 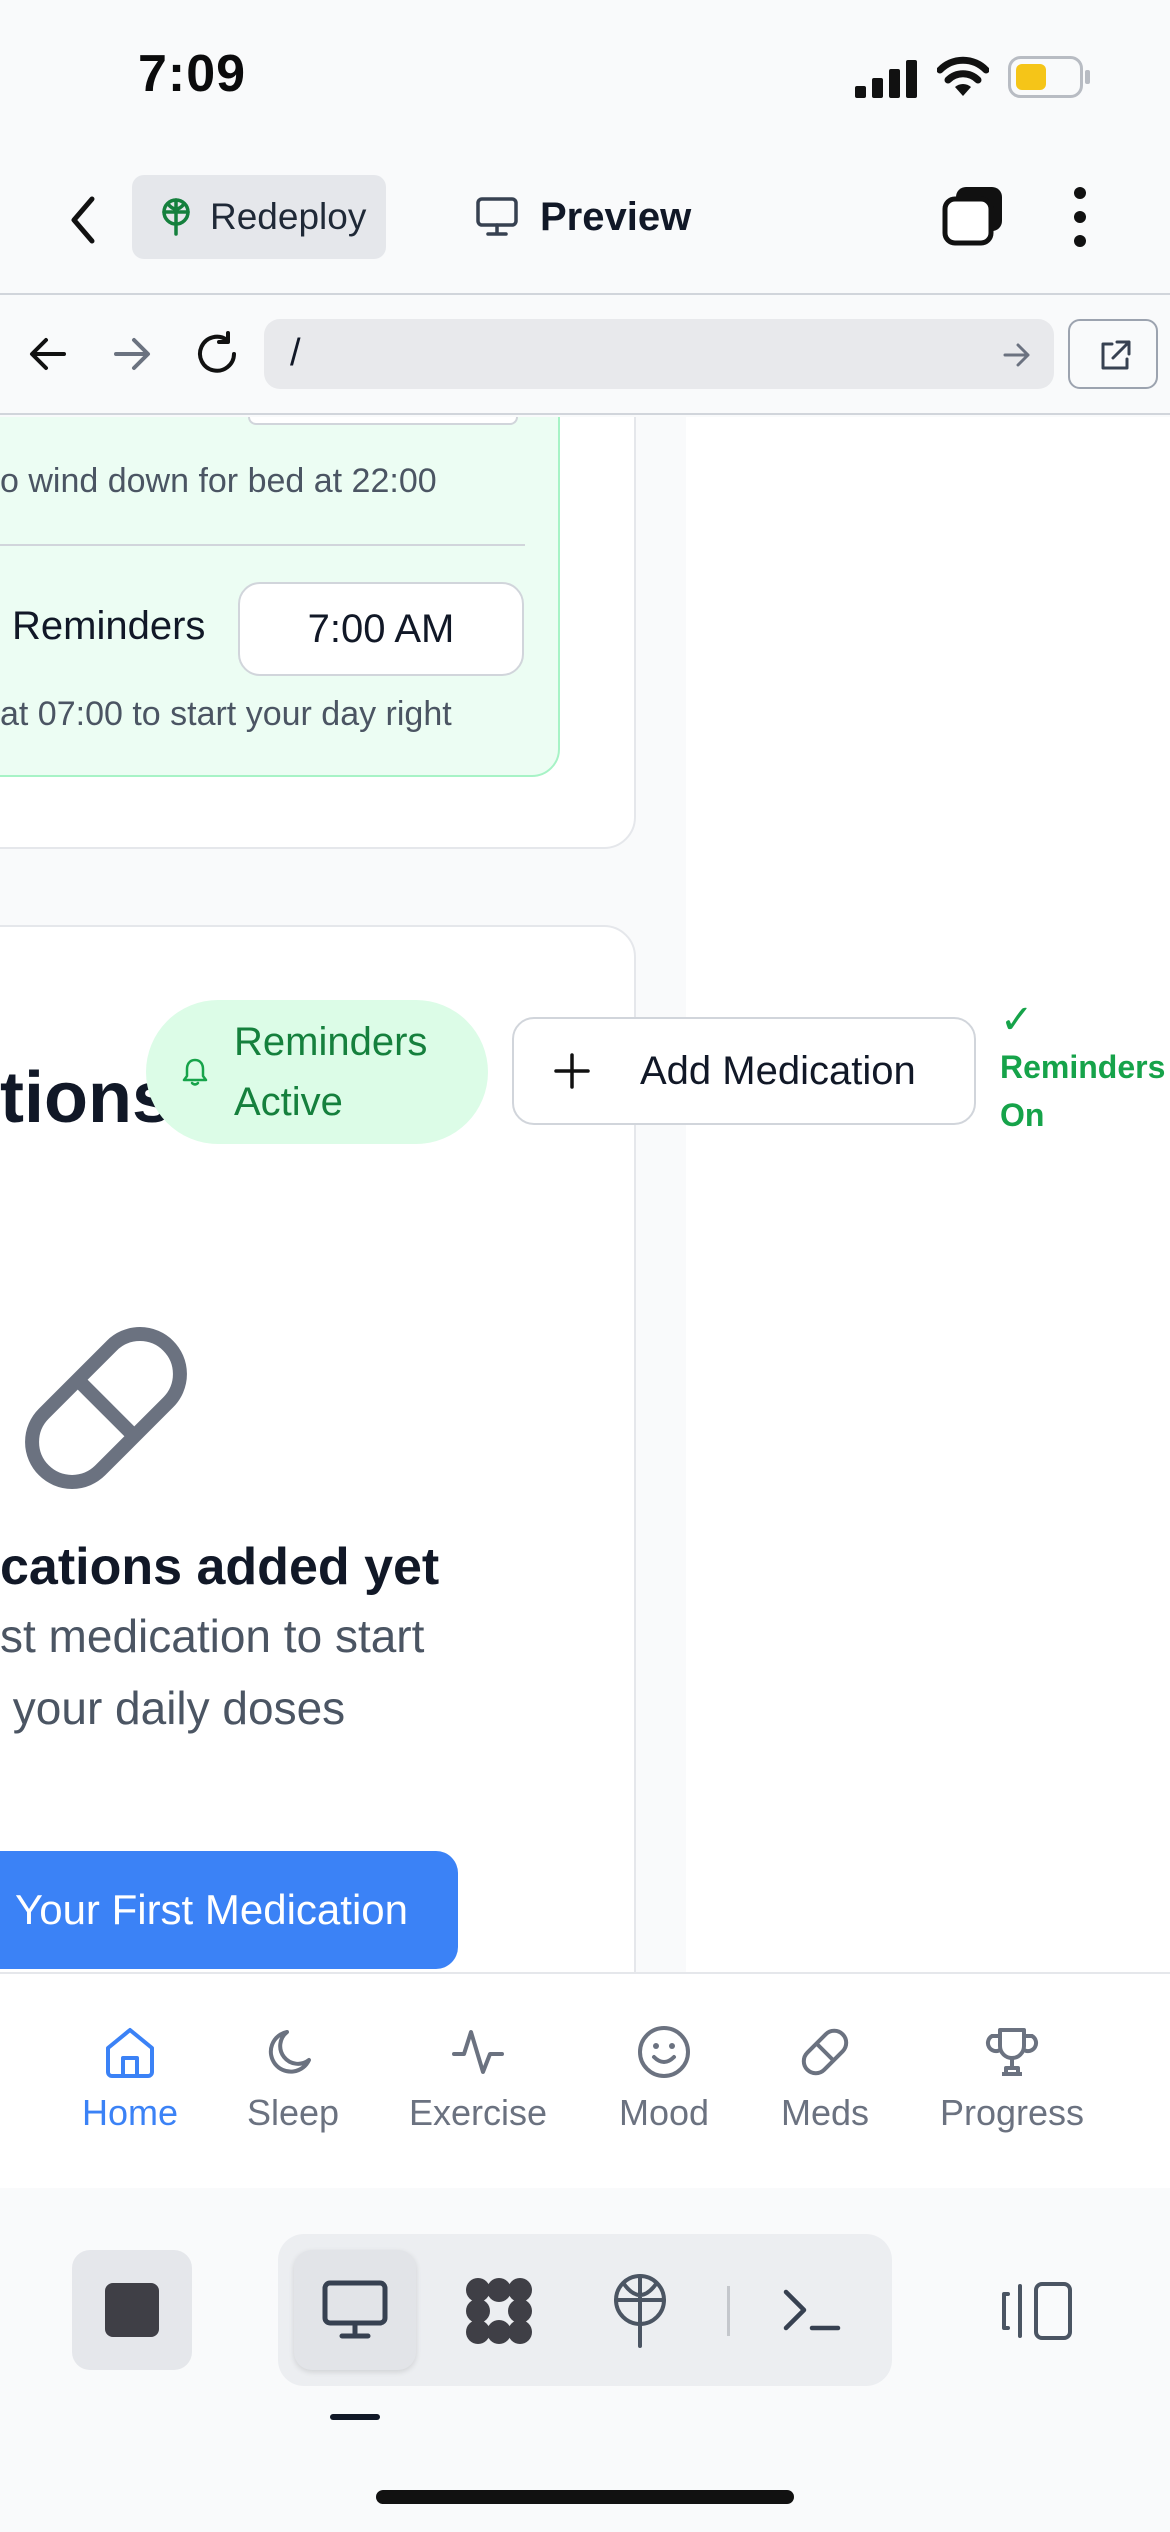 What do you see at coordinates (262, 545) in the screenshot?
I see `panel-divider` at bounding box center [262, 545].